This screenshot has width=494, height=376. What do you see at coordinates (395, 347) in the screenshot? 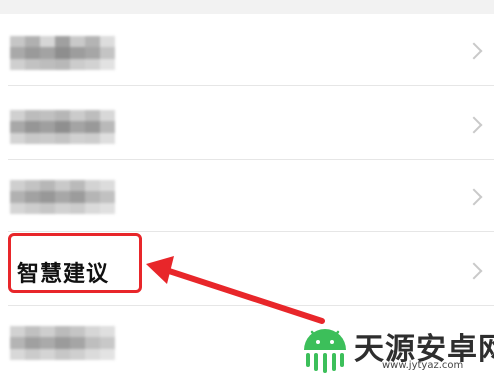
I see `watermark: 天源安卓网 www.jytyaz.com` at bounding box center [395, 347].